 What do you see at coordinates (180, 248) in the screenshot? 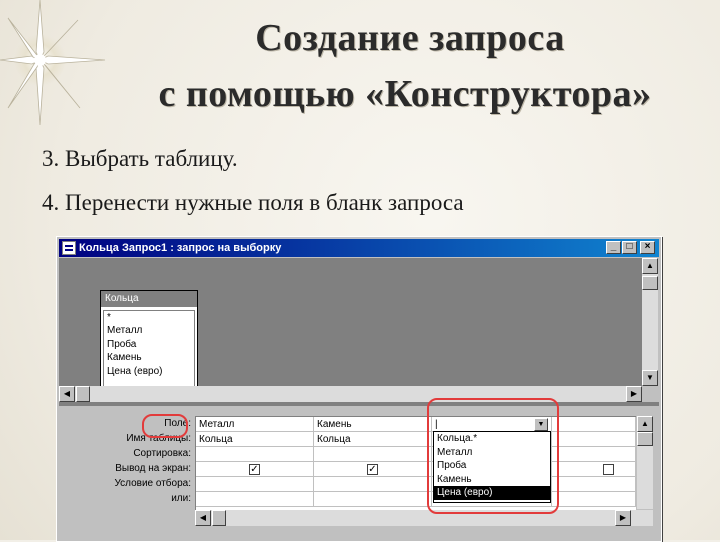
I see `window-title: Кольца Запрос1 : запрос на выборку` at bounding box center [180, 248].